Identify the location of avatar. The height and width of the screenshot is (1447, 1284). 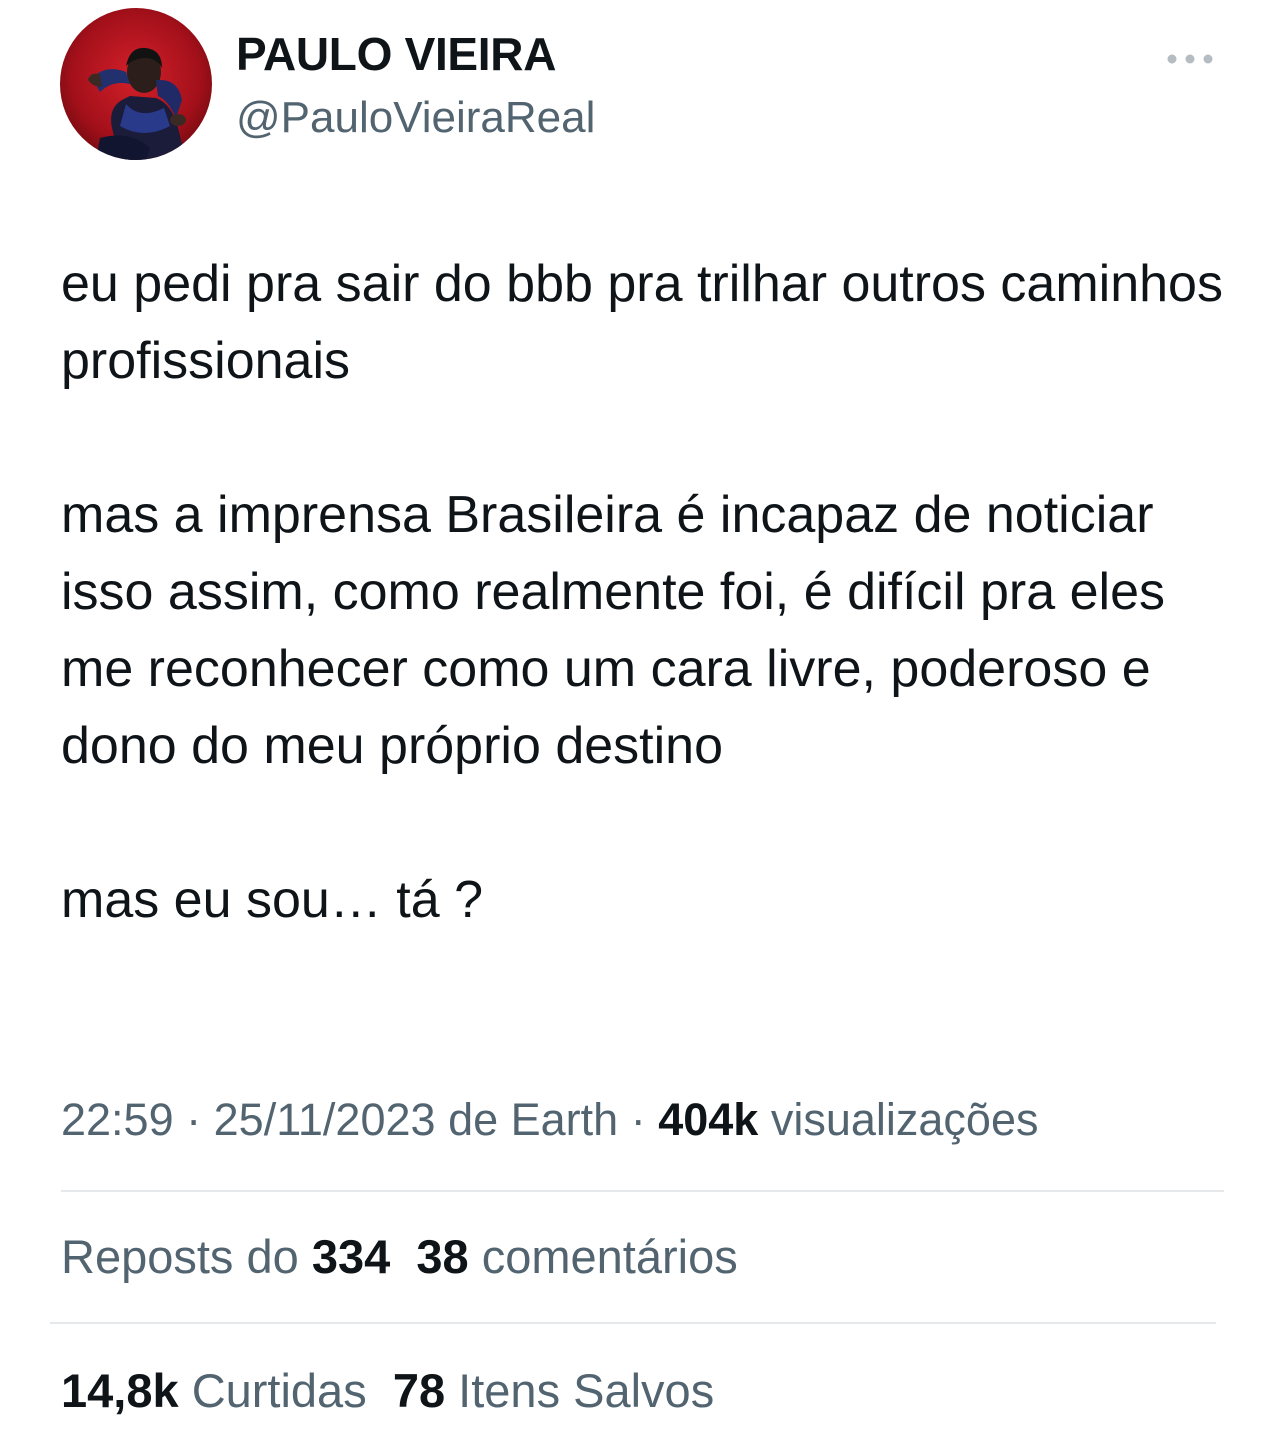
(136, 84).